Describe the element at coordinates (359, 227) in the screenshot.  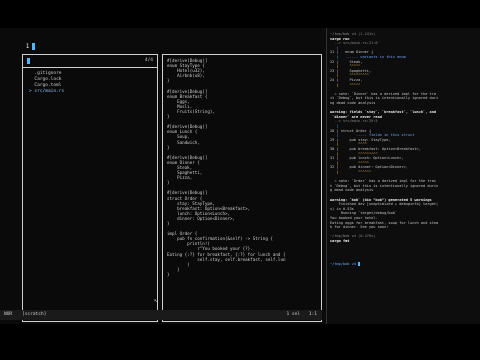
I see `terminal-line: k for dinner. See you soon!` at that location.